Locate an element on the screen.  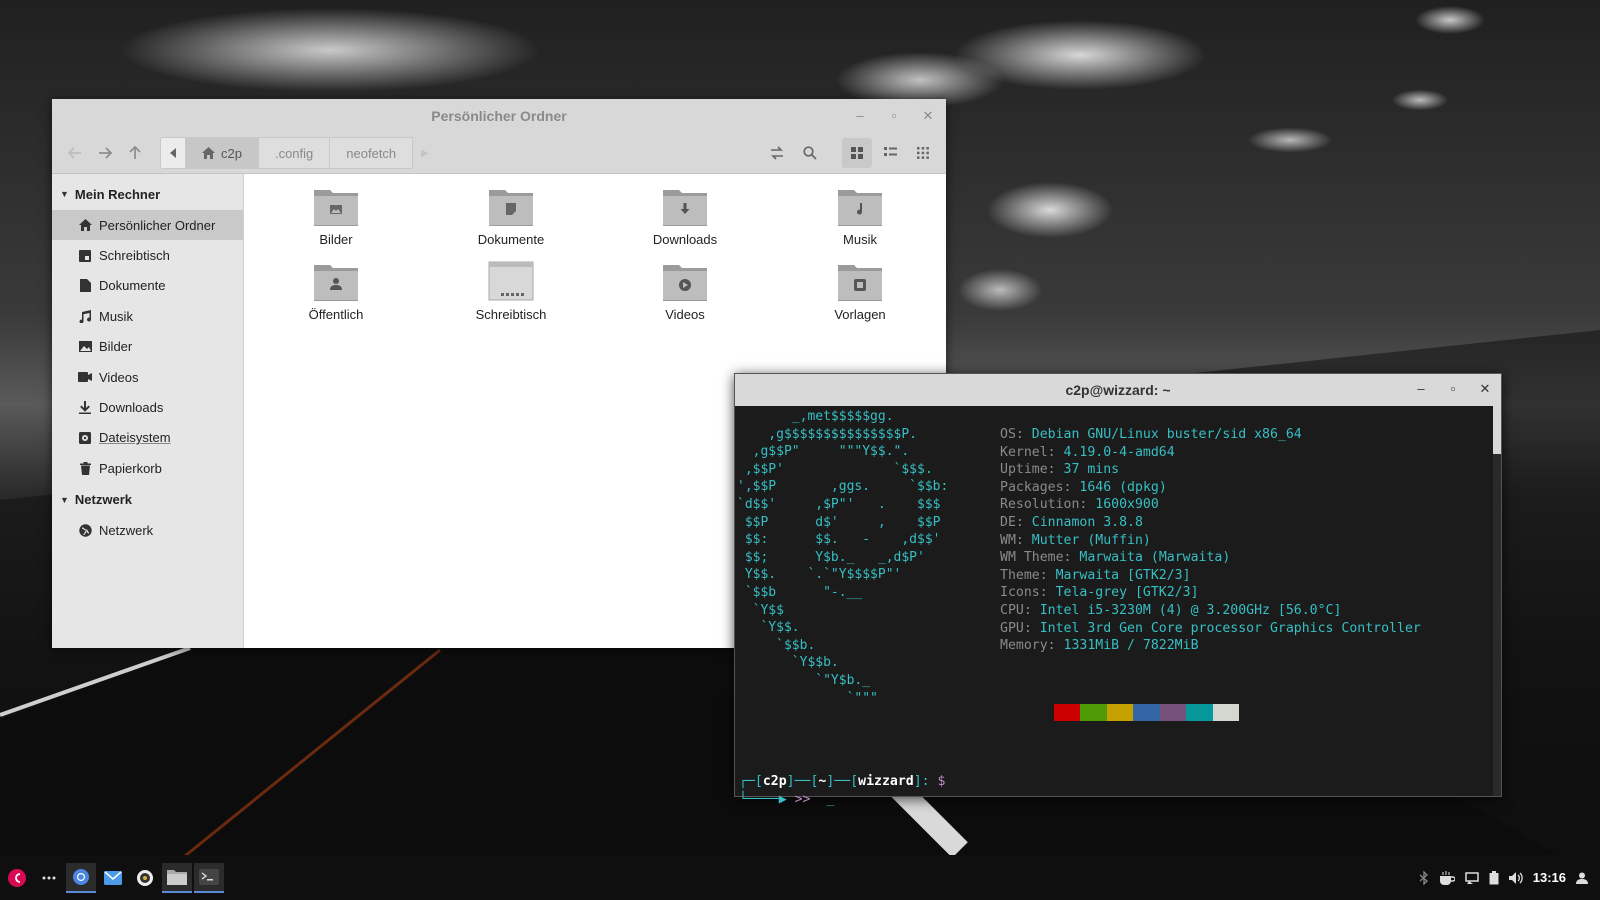
clock: 13:16 is located at coordinates (1549, 877).